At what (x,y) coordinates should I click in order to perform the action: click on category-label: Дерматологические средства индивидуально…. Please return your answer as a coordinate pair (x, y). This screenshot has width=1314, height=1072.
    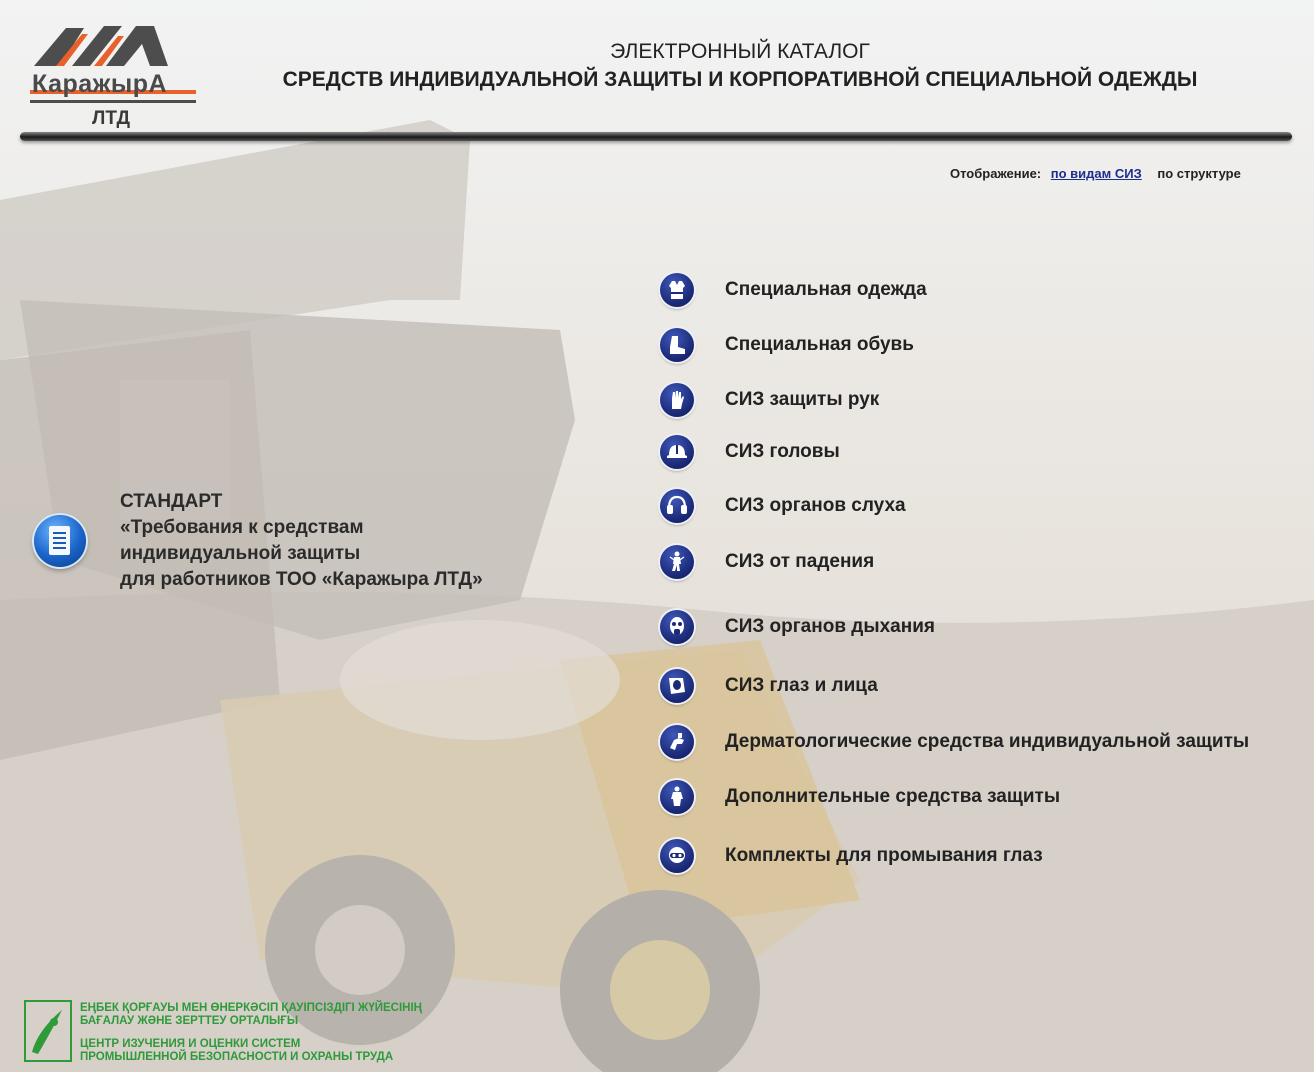
    Looking at the image, I should click on (987, 741).